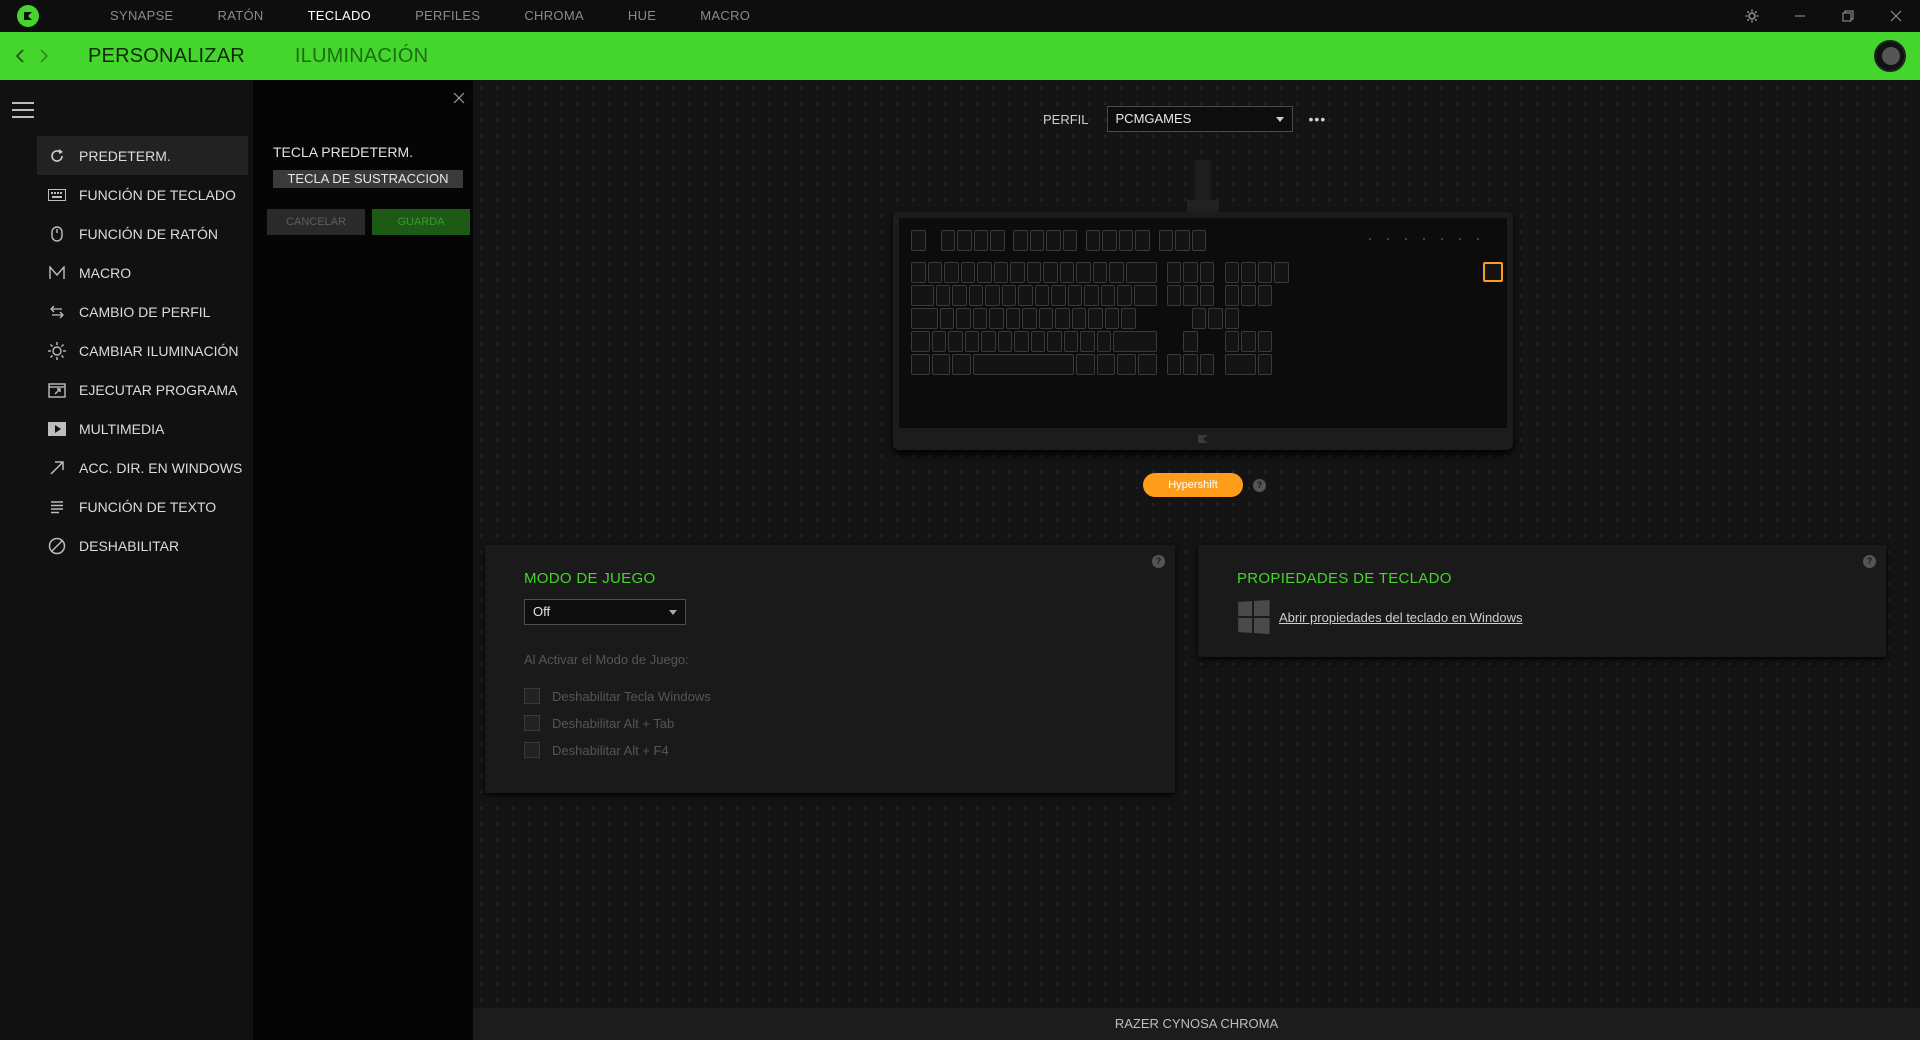 The width and height of the screenshot is (1920, 1040). Describe the element at coordinates (142, 233) in the screenshot. I see `sidebar-item-funcion-raton: FUNCIÓN DE RATÓN` at that location.